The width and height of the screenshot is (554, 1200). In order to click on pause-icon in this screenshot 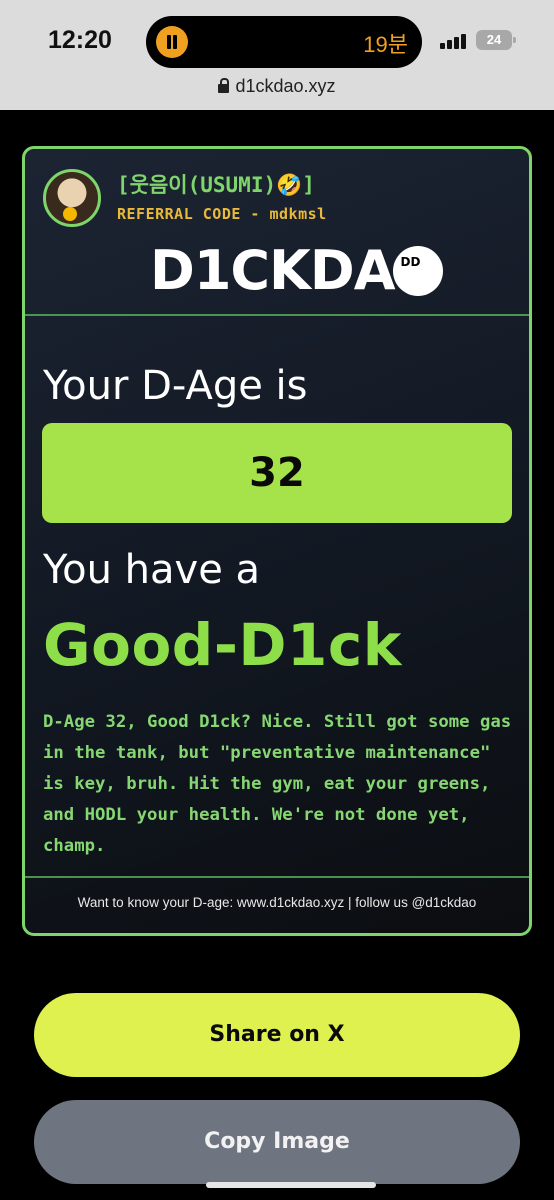, I will do `click(172, 42)`.